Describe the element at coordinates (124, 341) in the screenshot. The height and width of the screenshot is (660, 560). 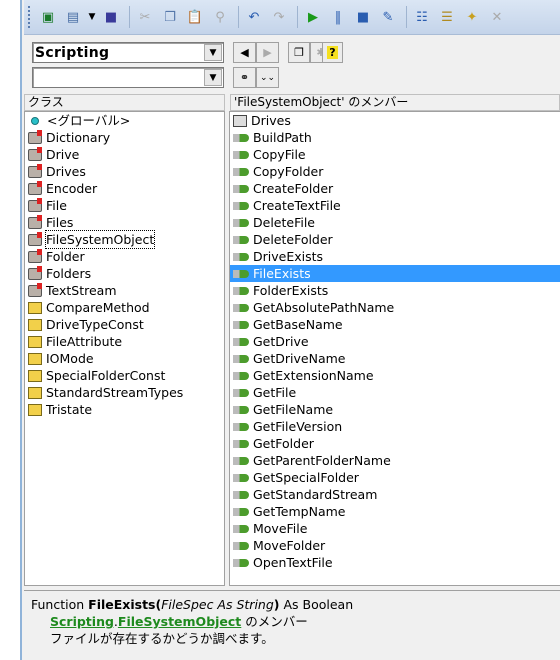
I see `classes-item: FileAttribute` at that location.